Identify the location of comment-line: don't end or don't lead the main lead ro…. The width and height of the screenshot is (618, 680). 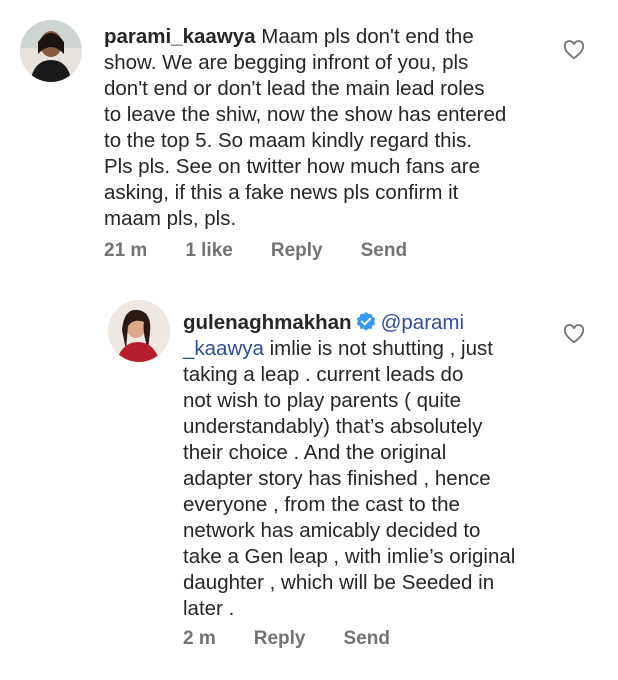
(294, 88).